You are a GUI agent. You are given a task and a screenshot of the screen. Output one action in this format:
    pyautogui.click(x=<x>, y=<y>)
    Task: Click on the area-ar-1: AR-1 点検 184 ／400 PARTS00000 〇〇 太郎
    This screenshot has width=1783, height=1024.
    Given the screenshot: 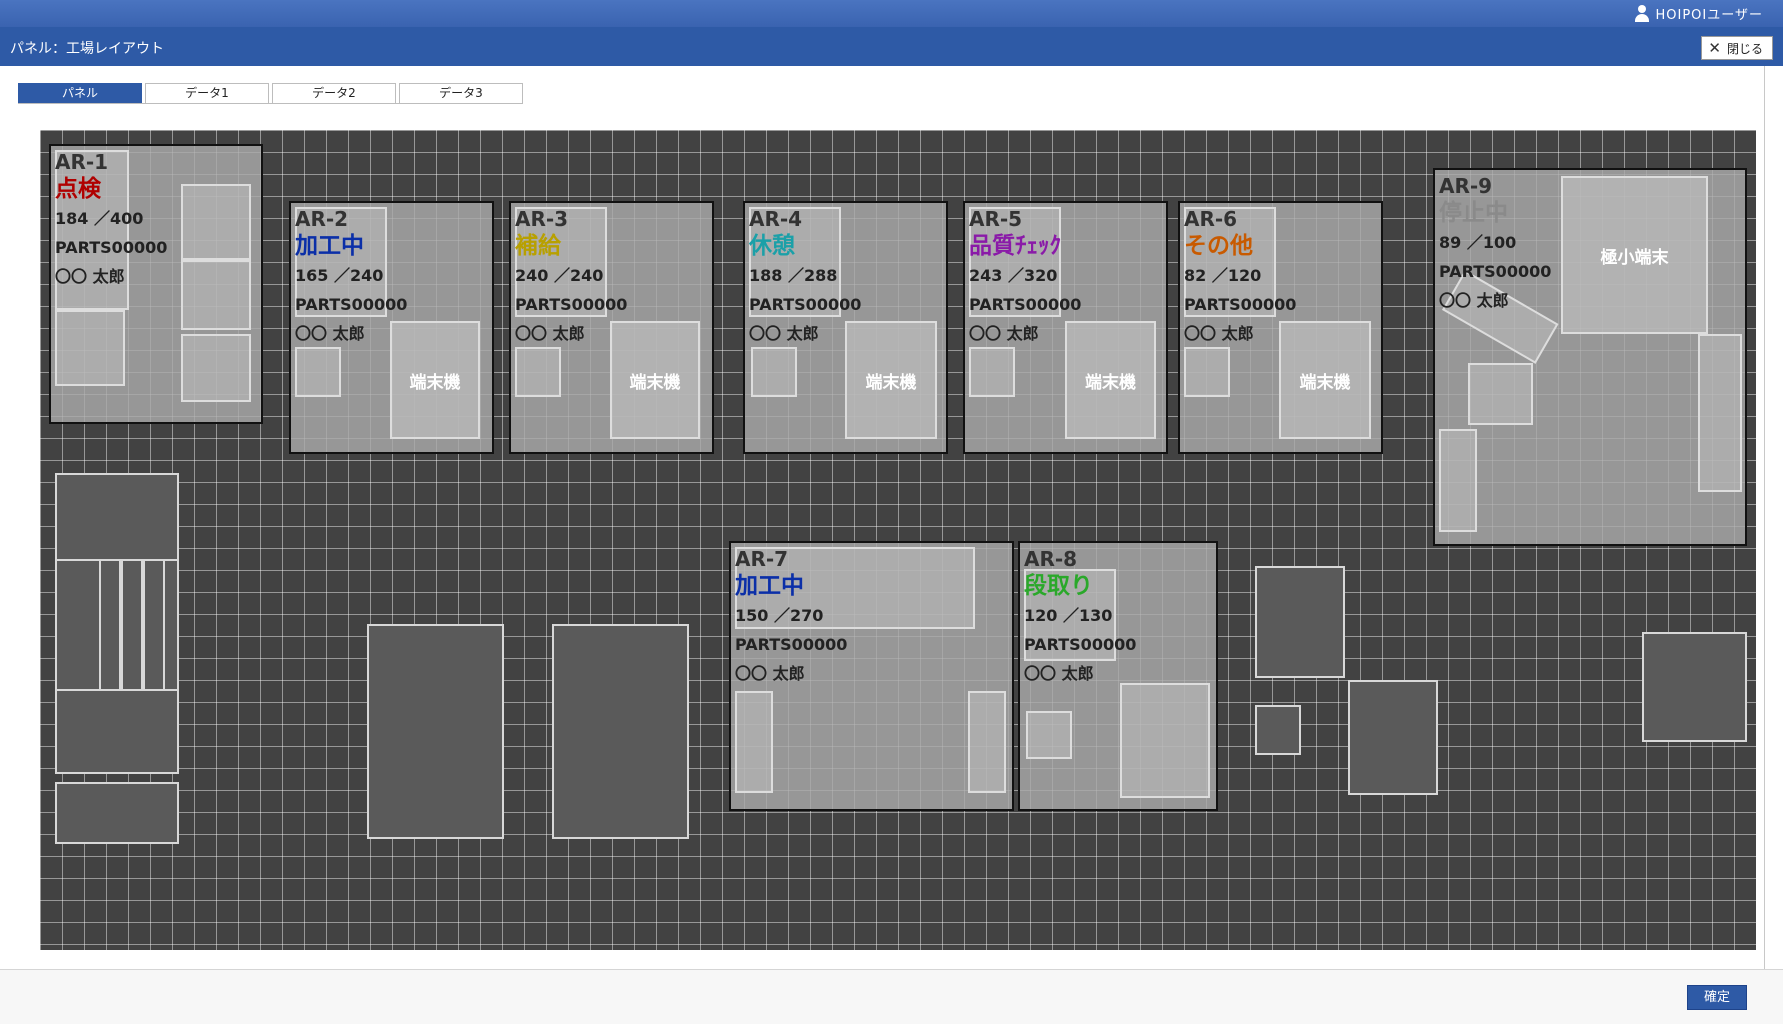 What is the action you would take?
    pyautogui.click(x=156, y=284)
    